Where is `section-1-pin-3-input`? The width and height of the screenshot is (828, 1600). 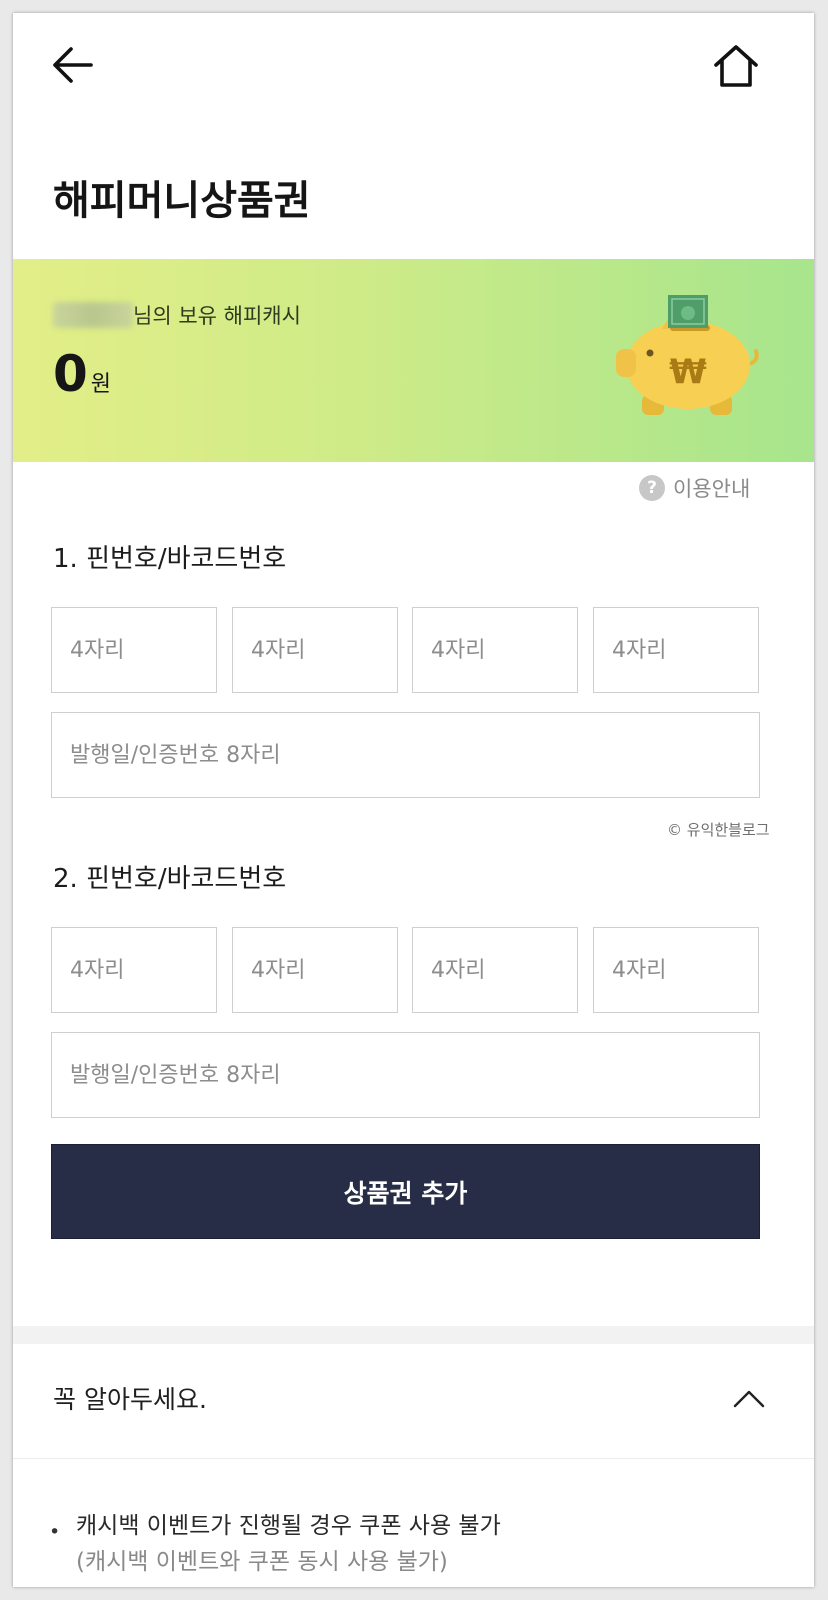 section-1-pin-3-input is located at coordinates (495, 650).